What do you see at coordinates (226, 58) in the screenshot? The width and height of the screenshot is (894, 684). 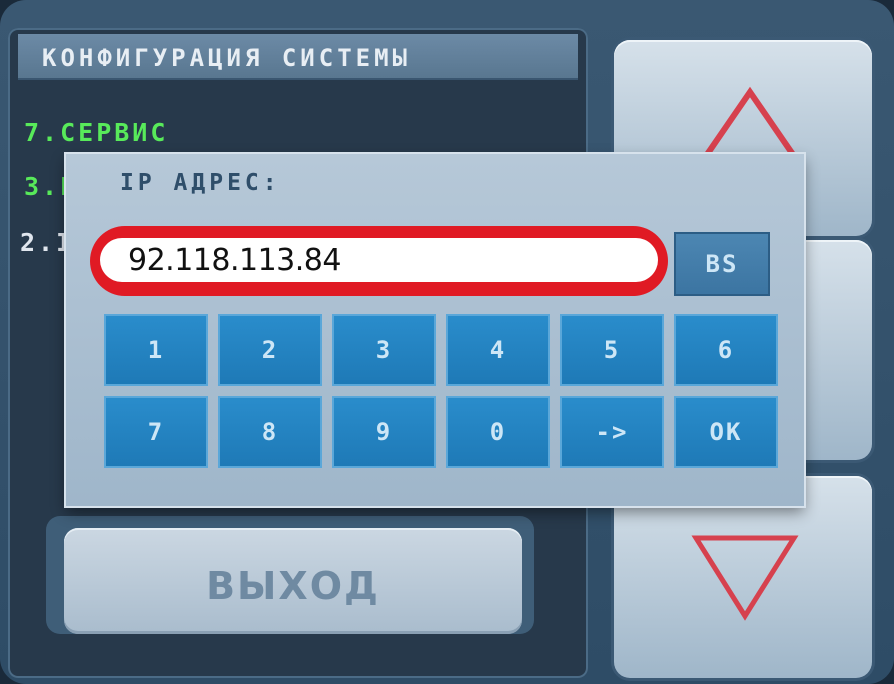 I see `screen-title: КОНФИГУРАЦИЯ СИСТЕМЫ` at bounding box center [226, 58].